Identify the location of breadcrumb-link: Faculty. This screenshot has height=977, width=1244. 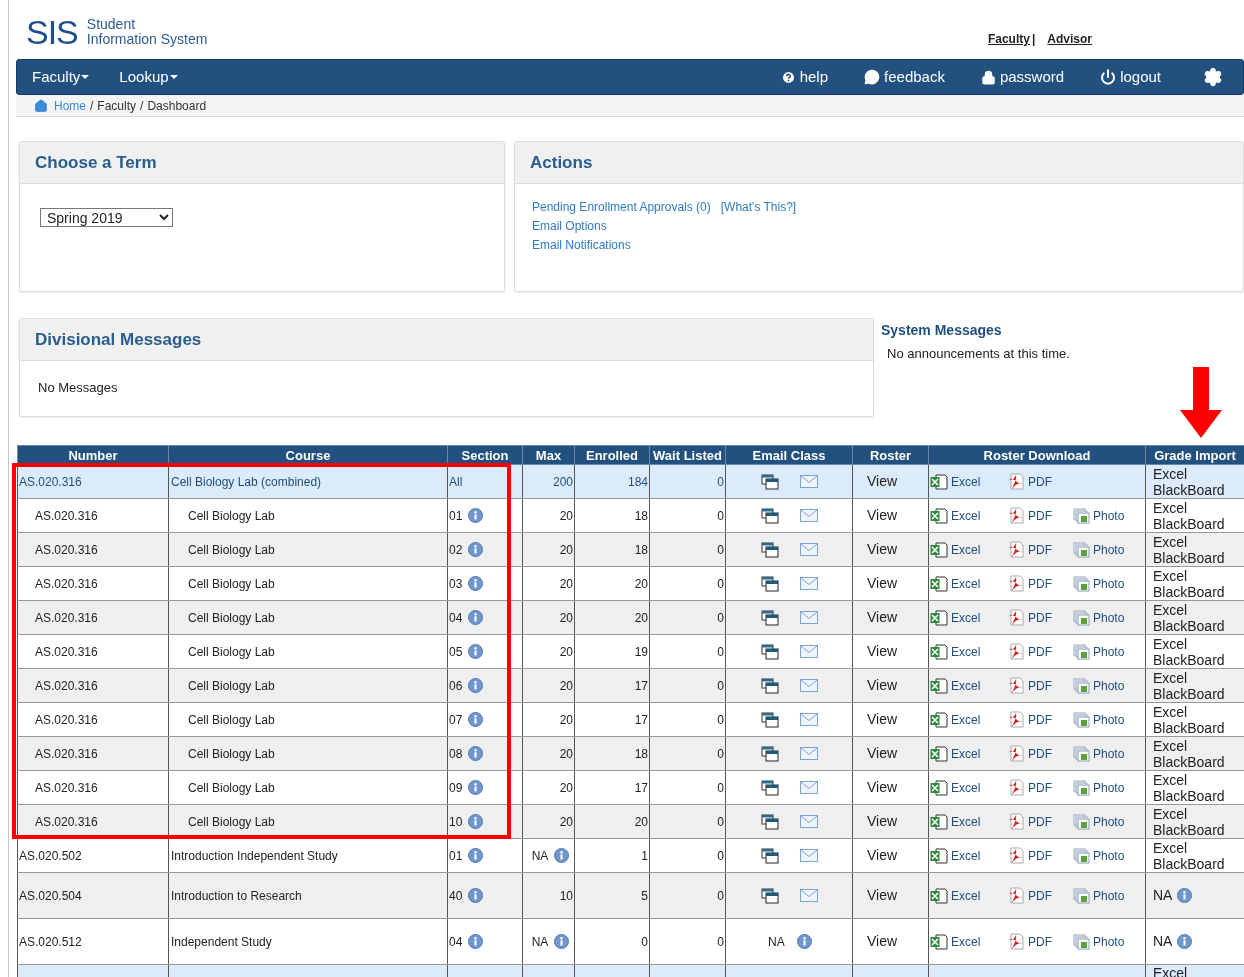
(117, 105).